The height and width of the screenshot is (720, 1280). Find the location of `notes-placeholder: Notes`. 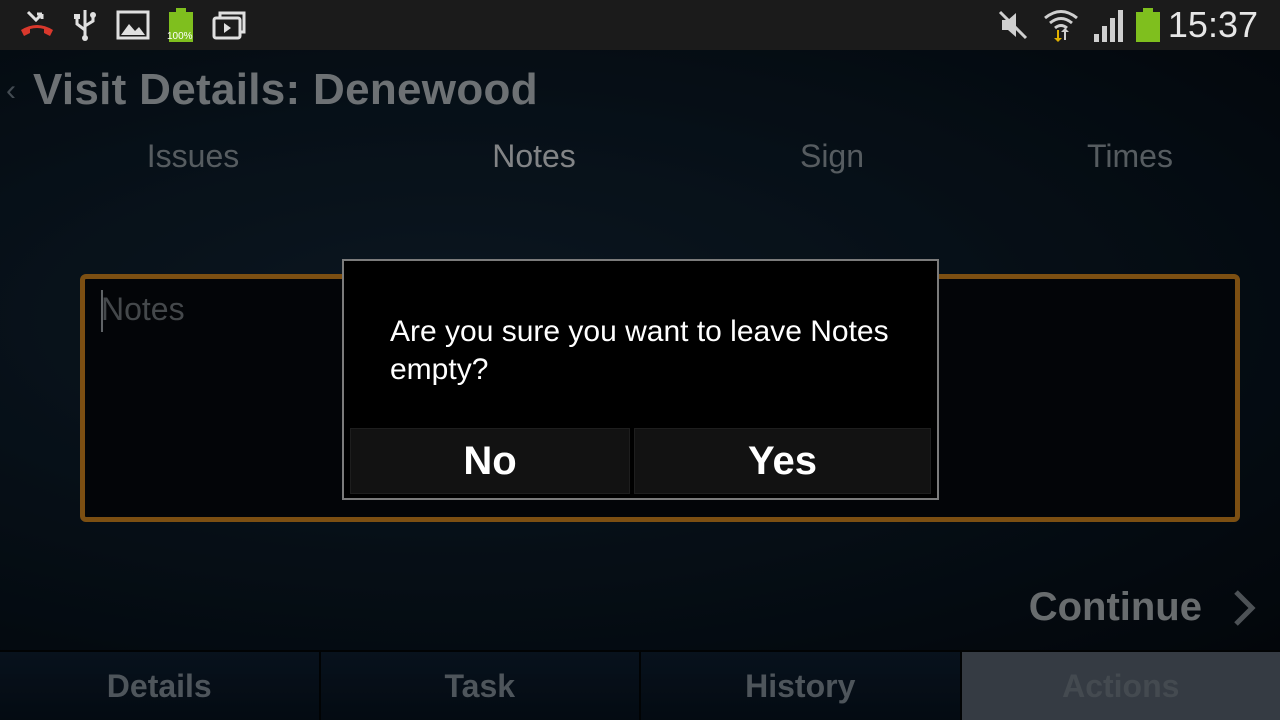

notes-placeholder: Notes is located at coordinates (143, 309).